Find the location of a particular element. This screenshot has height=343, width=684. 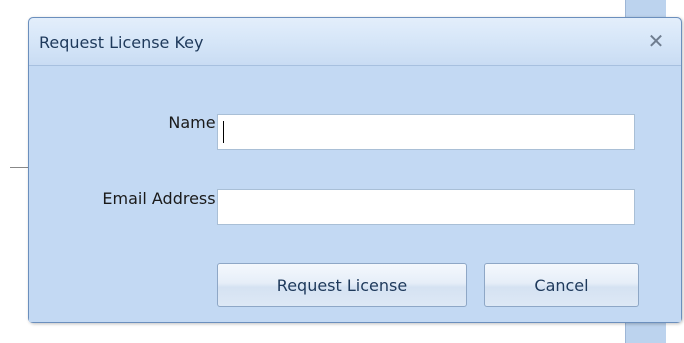

text-caret is located at coordinates (223, 132).